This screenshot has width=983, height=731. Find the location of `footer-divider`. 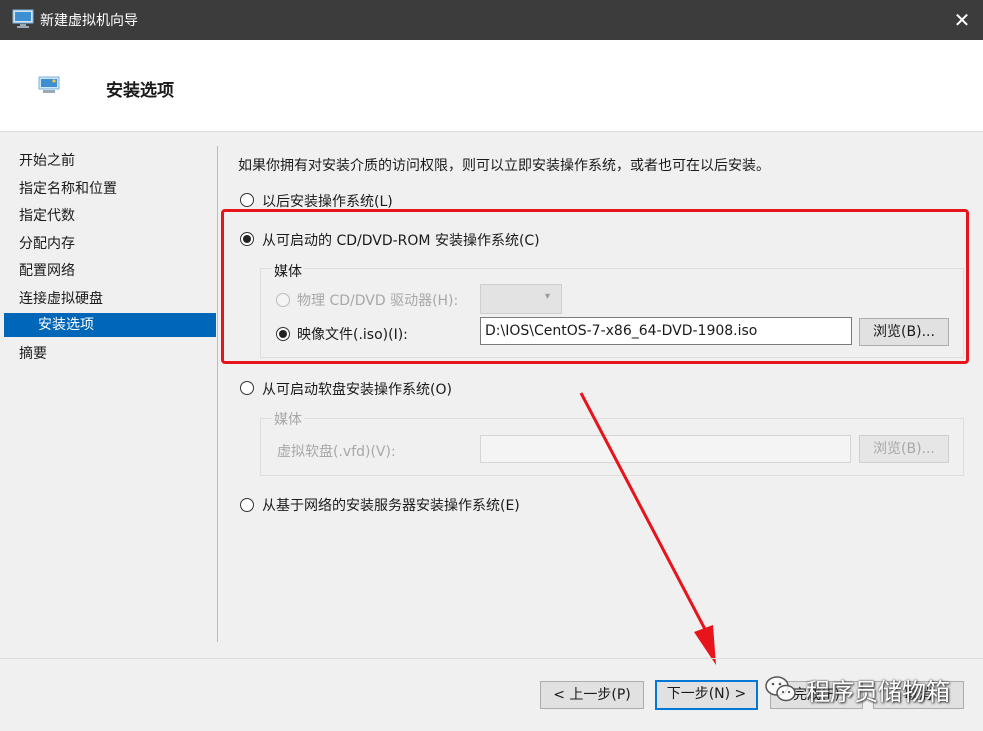

footer-divider is located at coordinates (491, 658).